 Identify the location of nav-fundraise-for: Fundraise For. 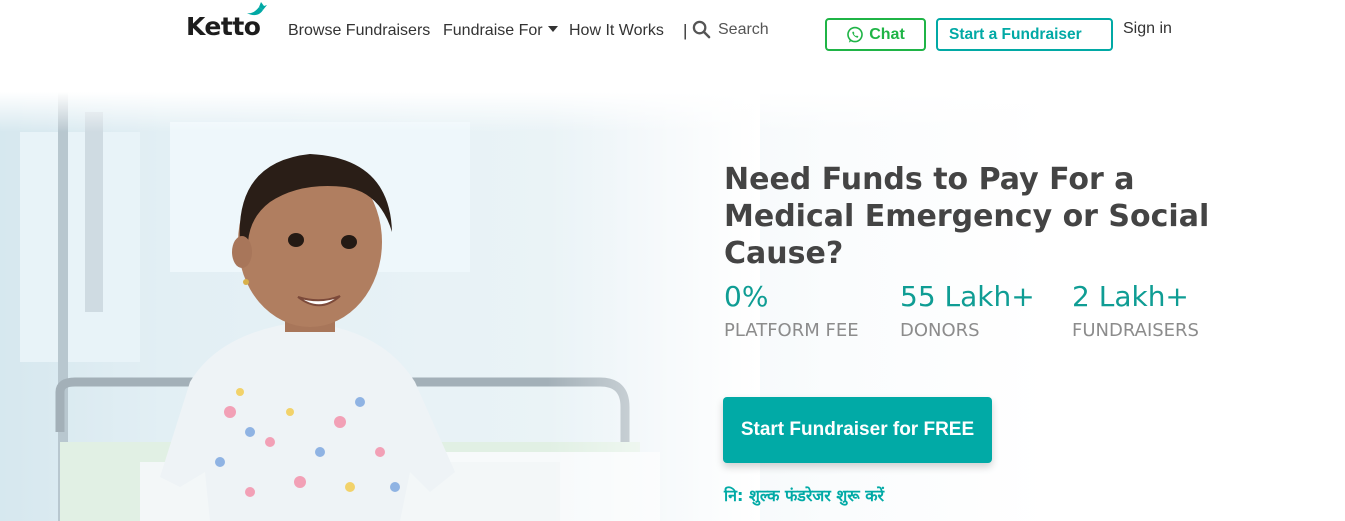
(500, 31).